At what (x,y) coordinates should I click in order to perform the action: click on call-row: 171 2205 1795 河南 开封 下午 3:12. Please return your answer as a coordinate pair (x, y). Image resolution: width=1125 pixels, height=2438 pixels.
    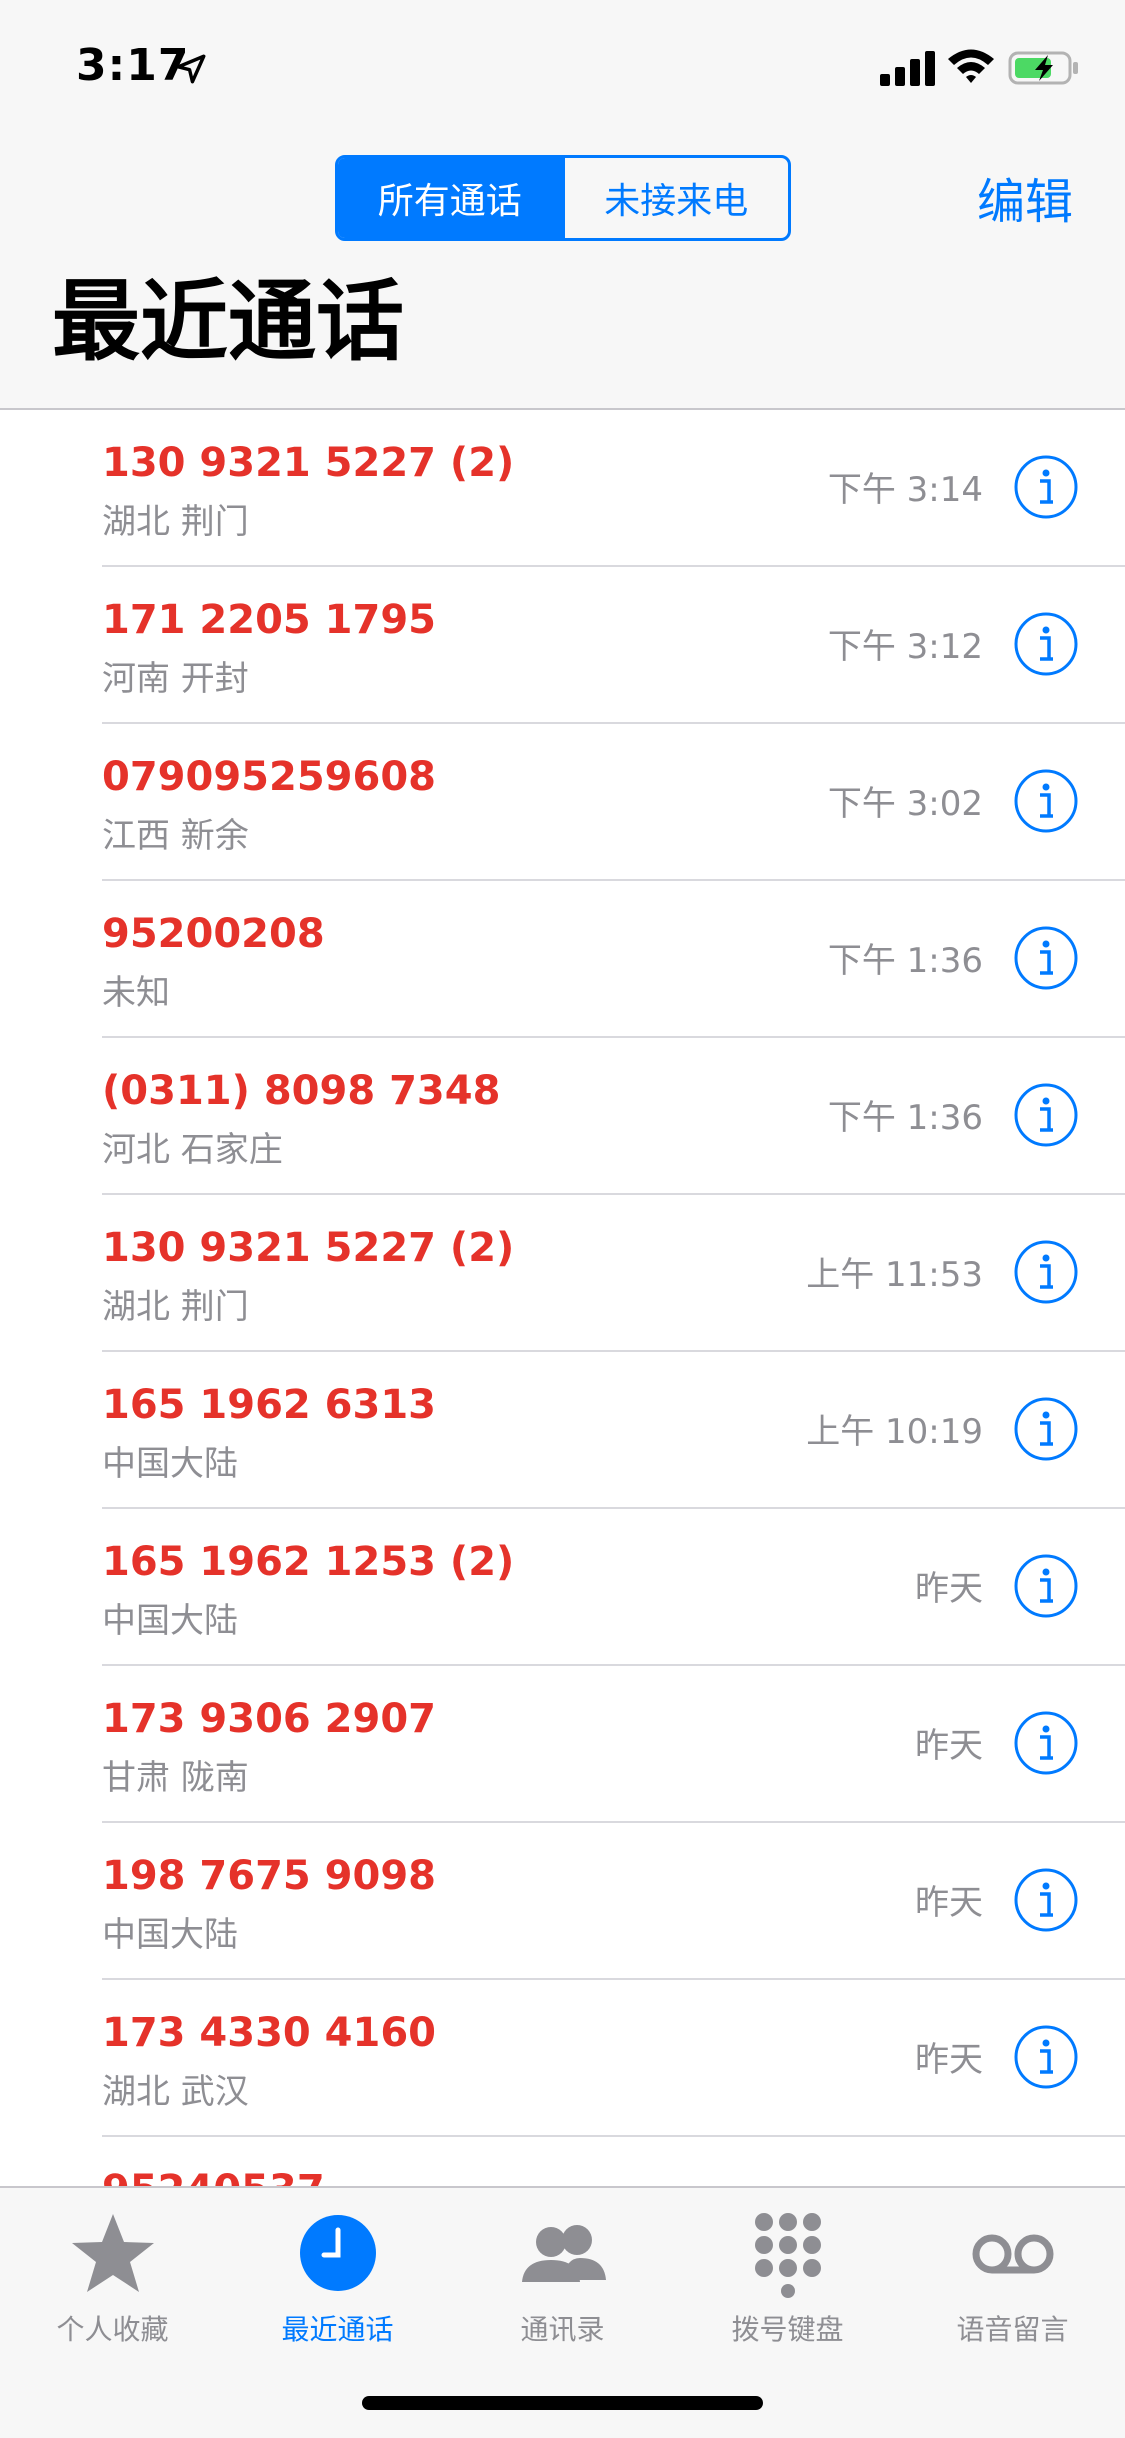
    Looking at the image, I should click on (613, 645).